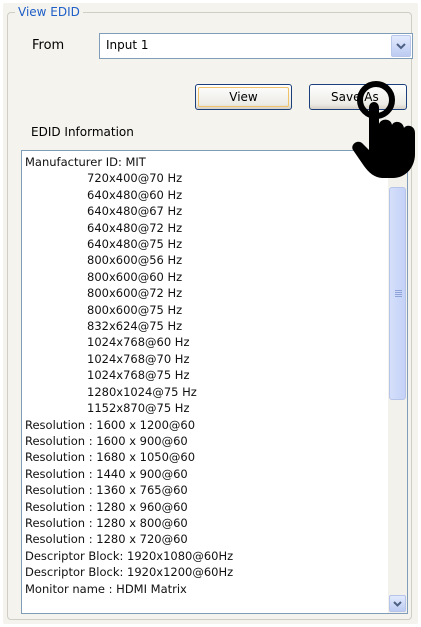  I want to click on edid-line: 640x480@67 Hz, so click(135, 211).